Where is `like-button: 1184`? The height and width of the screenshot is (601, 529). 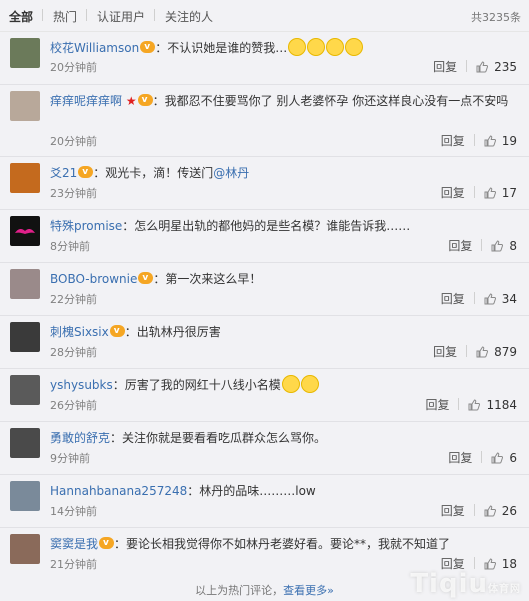
like-button: 1184 is located at coordinates (492, 405).